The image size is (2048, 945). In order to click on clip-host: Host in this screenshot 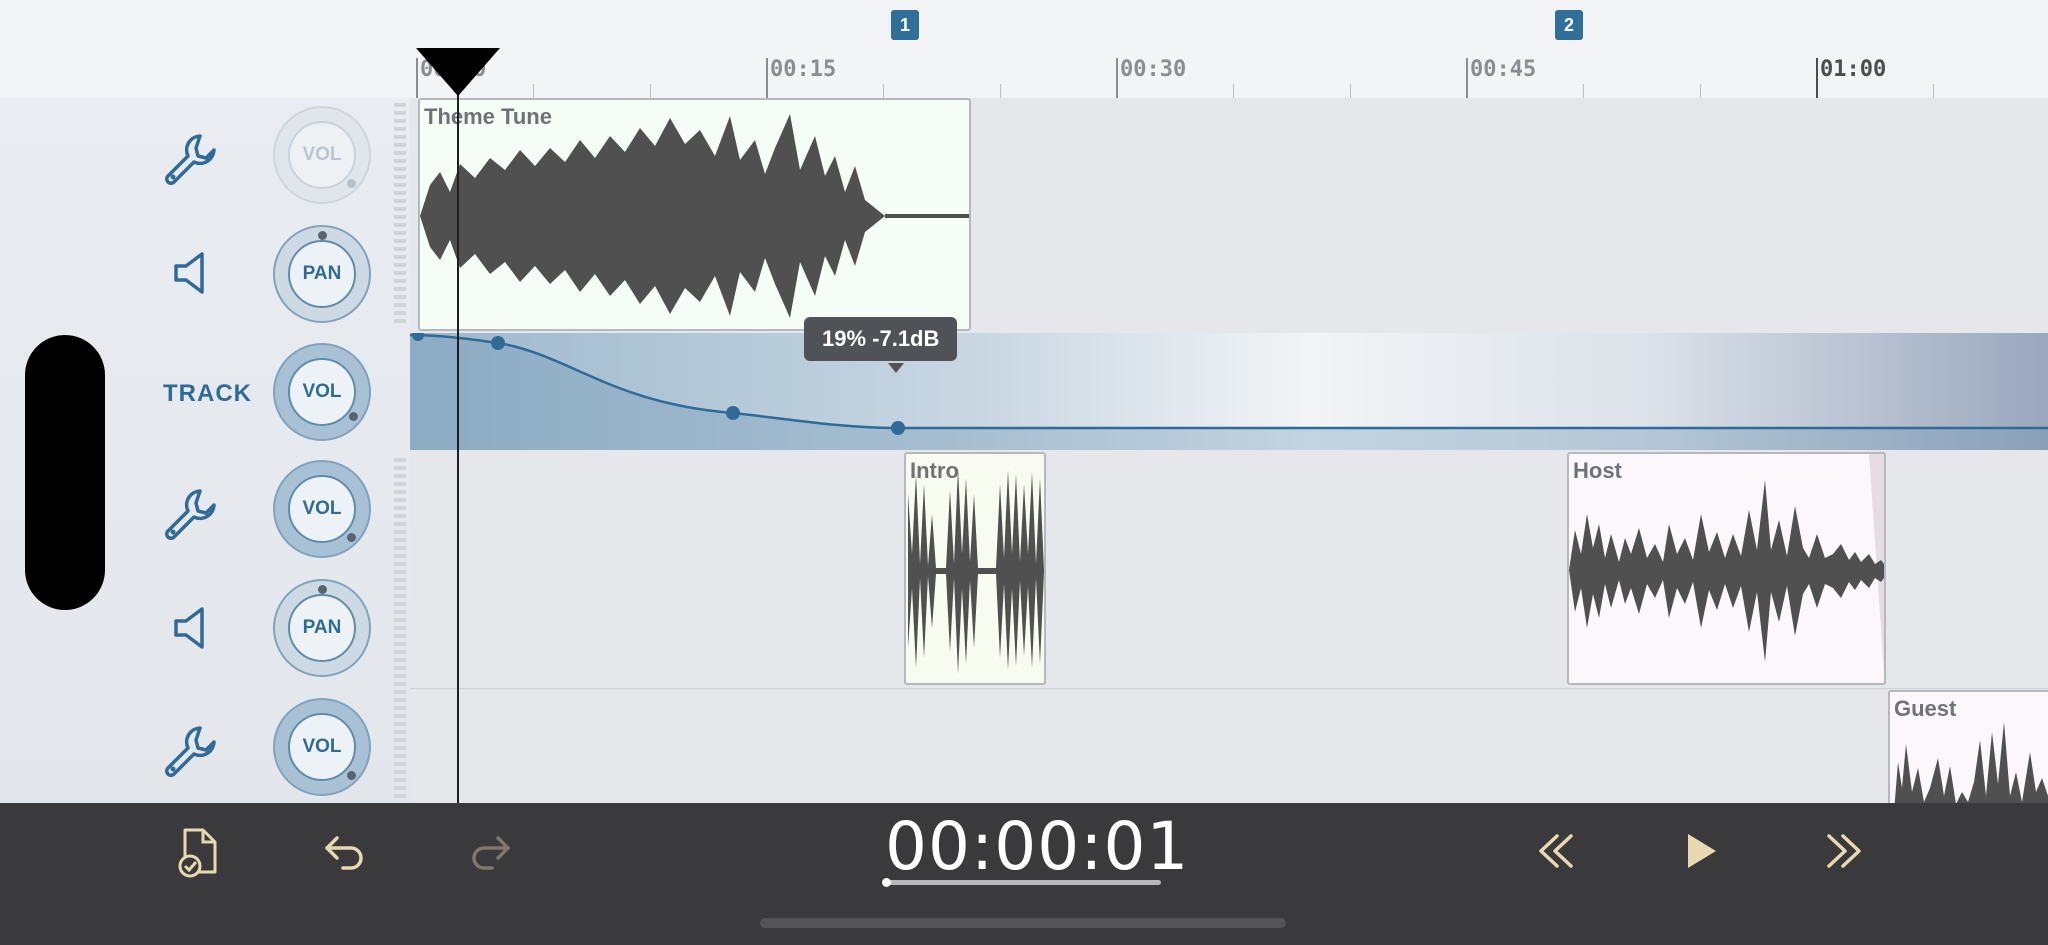, I will do `click(1726, 568)`.